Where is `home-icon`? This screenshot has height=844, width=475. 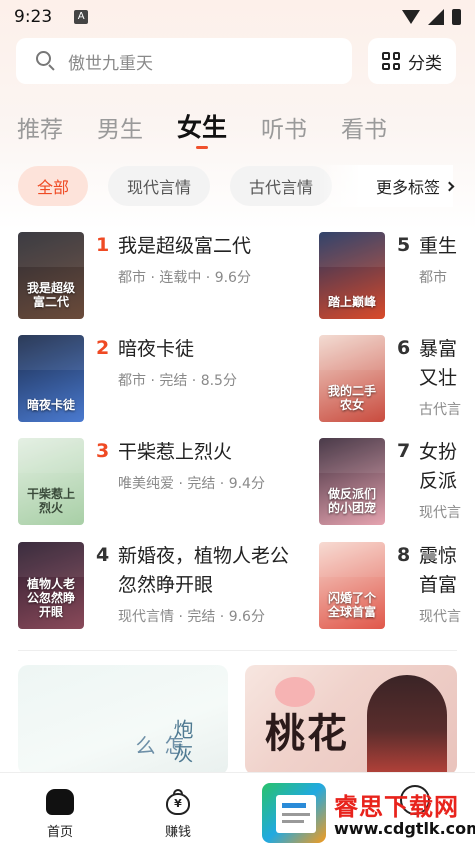
home-icon is located at coordinates (60, 802).